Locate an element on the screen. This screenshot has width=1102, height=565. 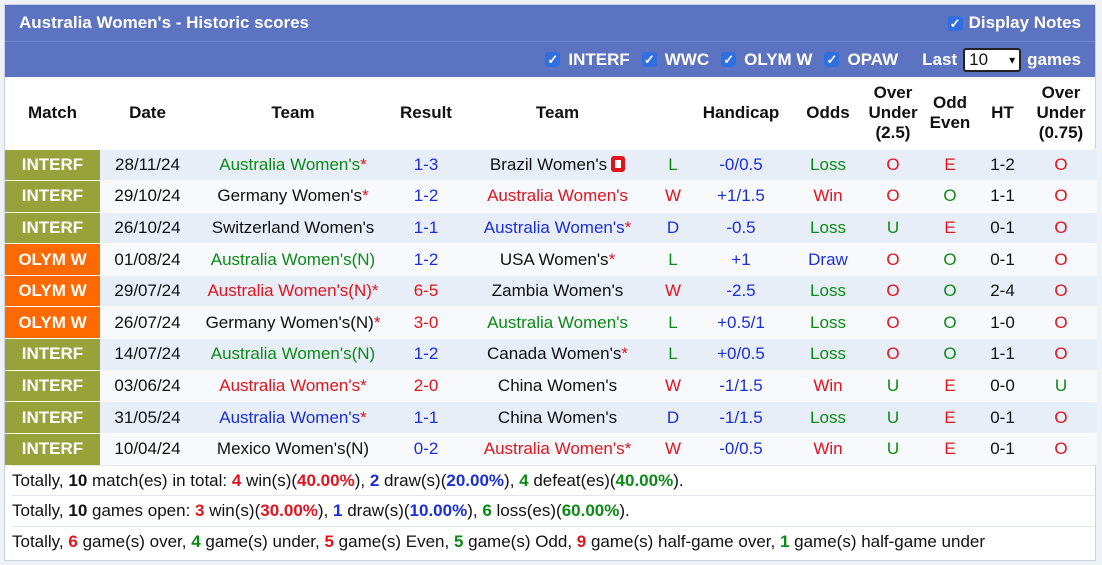
display-notes-label: Display Notes is located at coordinates (1024, 22).